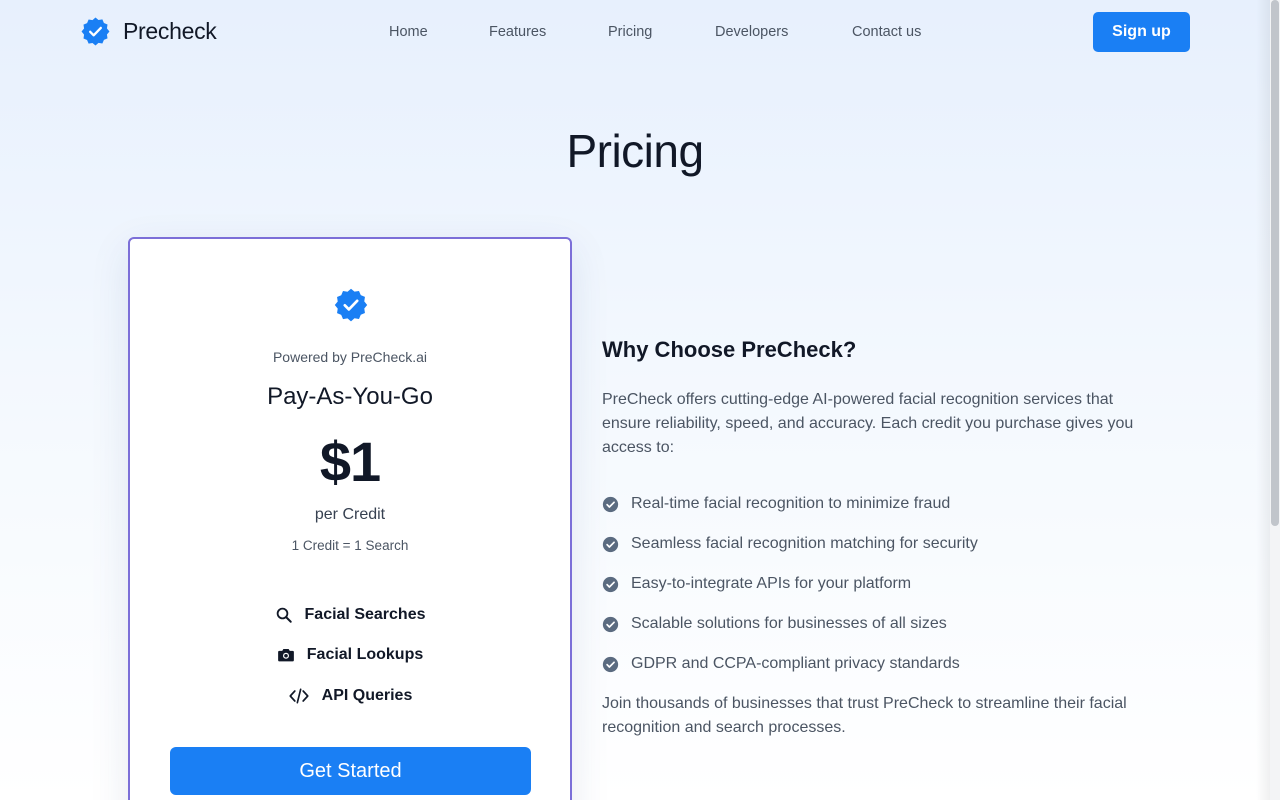 The image size is (1280, 800). What do you see at coordinates (350, 514) in the screenshot?
I see `price-unit: per Credit` at bounding box center [350, 514].